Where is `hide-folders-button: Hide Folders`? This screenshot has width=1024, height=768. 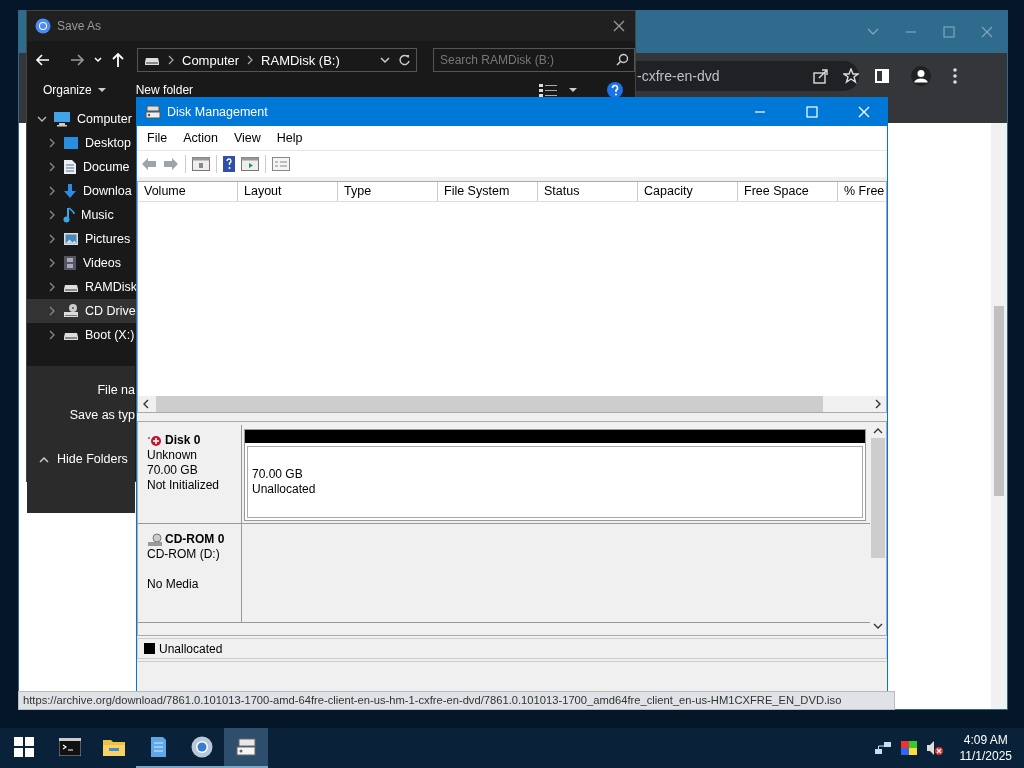
hide-folders-button: Hide Folders is located at coordinates (83, 459).